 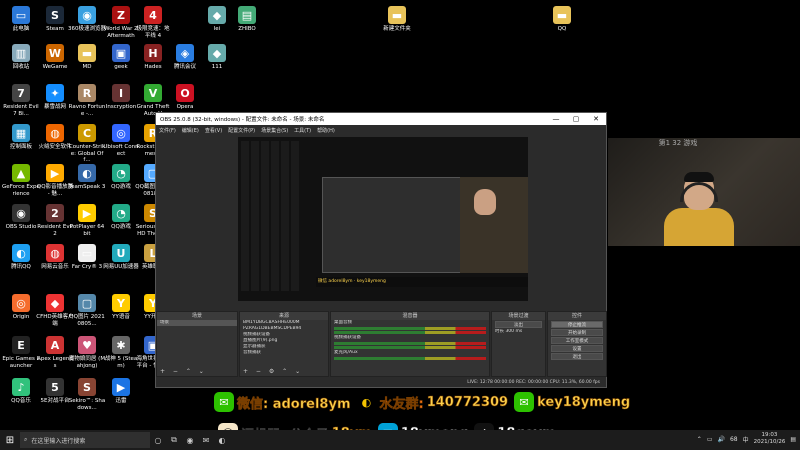 What do you see at coordinates (217, 53) in the screenshot?
I see `shortcut-icon: ◆` at bounding box center [217, 53].